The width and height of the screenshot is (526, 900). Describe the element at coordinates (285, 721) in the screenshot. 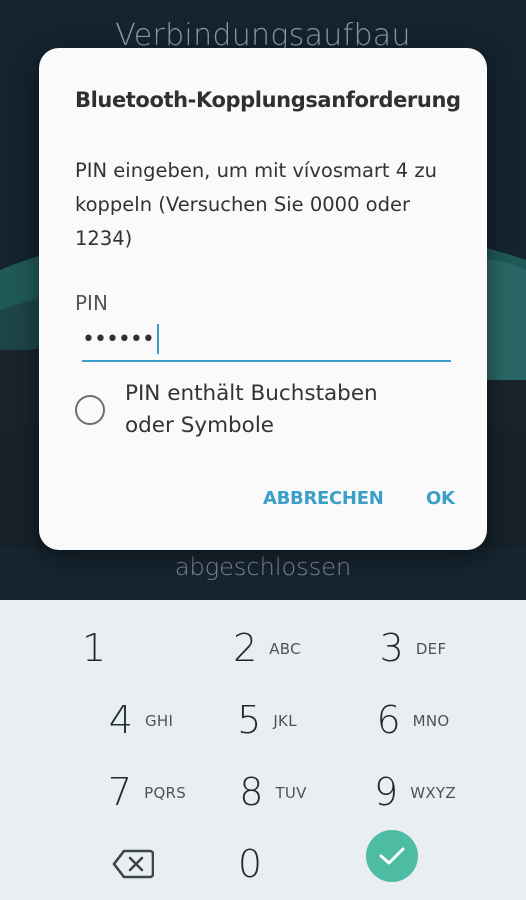

I see `key-letters: JKL` at that location.